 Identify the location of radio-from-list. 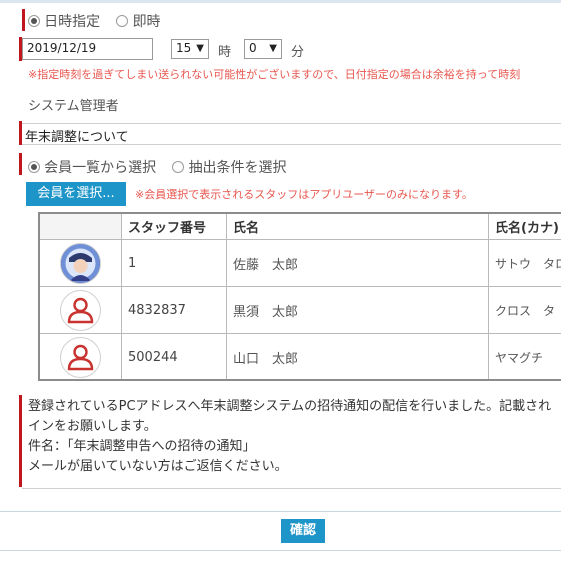
(34, 167).